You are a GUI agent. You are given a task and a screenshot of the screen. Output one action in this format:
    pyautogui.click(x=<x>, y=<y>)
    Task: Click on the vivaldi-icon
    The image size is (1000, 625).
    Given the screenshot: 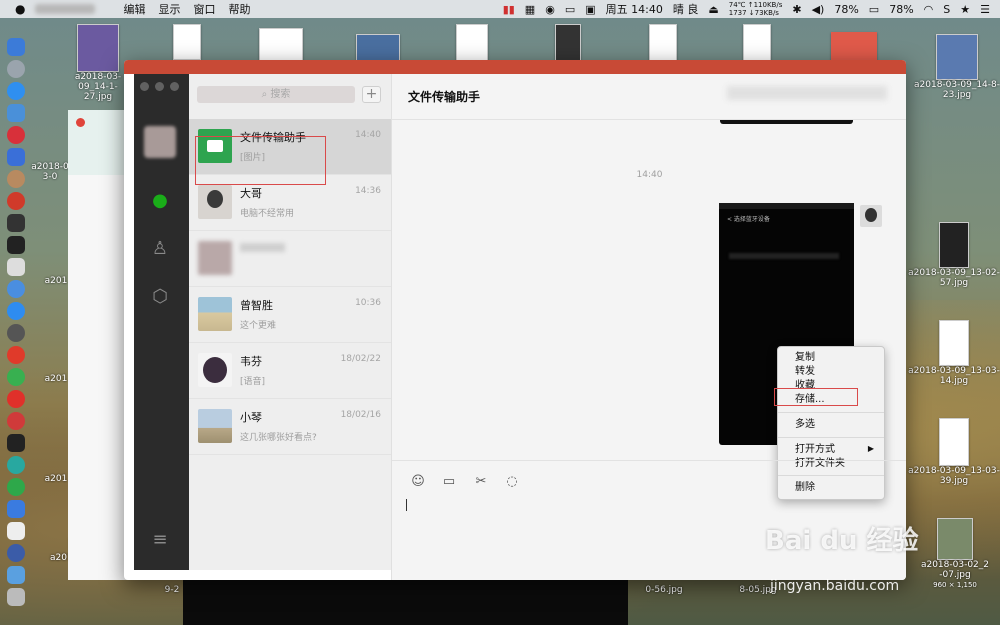 What is the action you would take?
    pyautogui.click(x=16, y=421)
    